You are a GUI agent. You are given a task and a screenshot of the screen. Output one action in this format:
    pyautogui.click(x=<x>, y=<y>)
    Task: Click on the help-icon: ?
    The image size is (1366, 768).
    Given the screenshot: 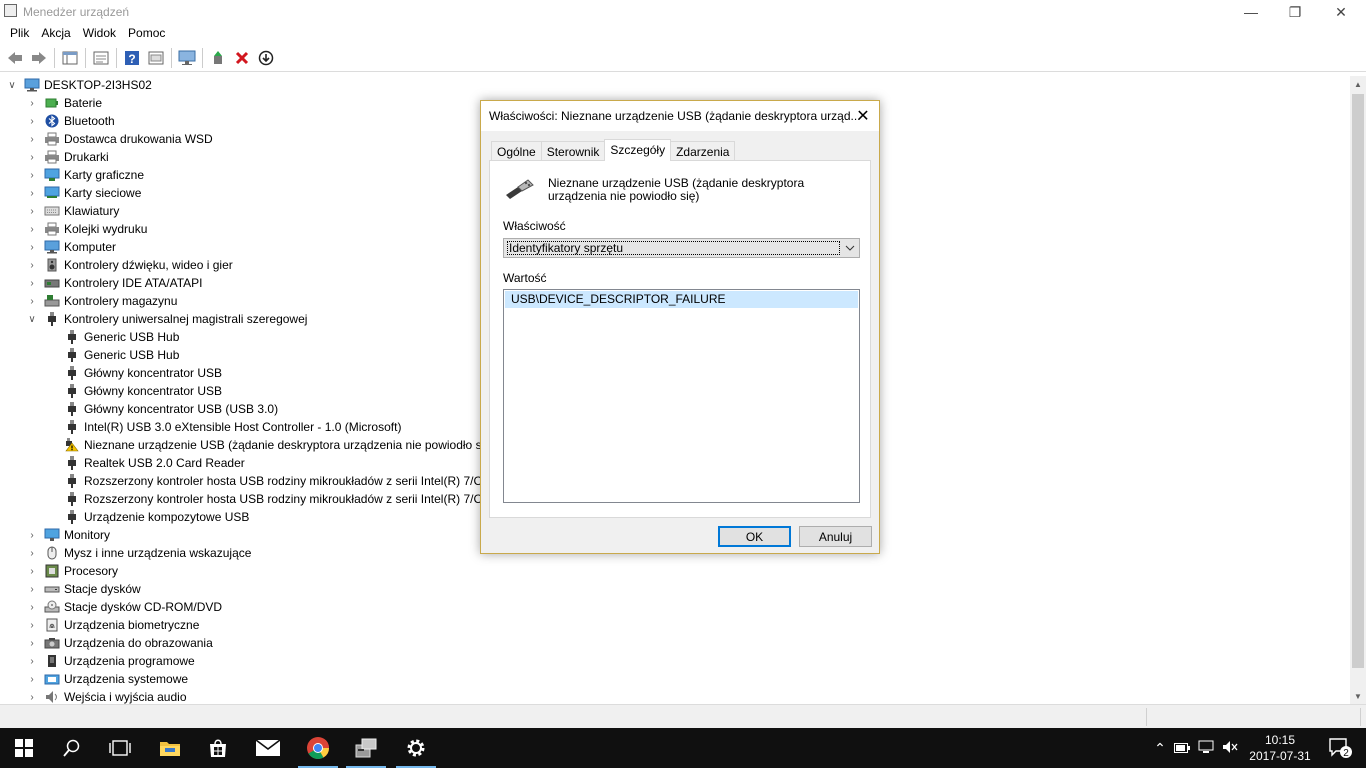 What is the action you would take?
    pyautogui.click(x=132, y=58)
    